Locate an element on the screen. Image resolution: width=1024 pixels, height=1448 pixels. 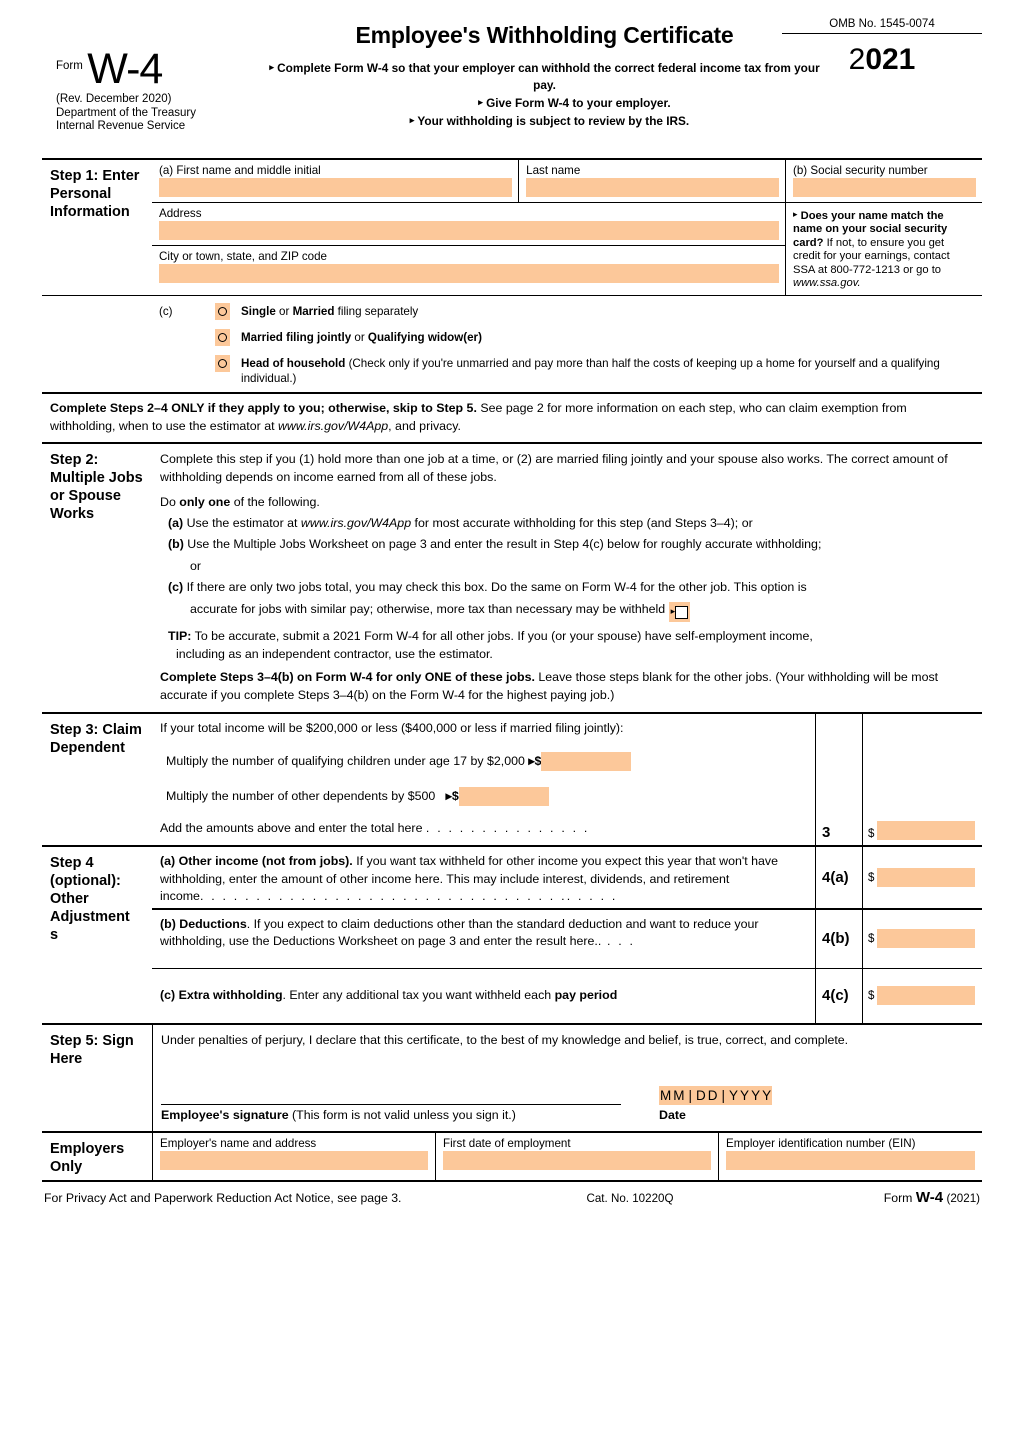
step-4c-input is located at coordinates (926, 996).